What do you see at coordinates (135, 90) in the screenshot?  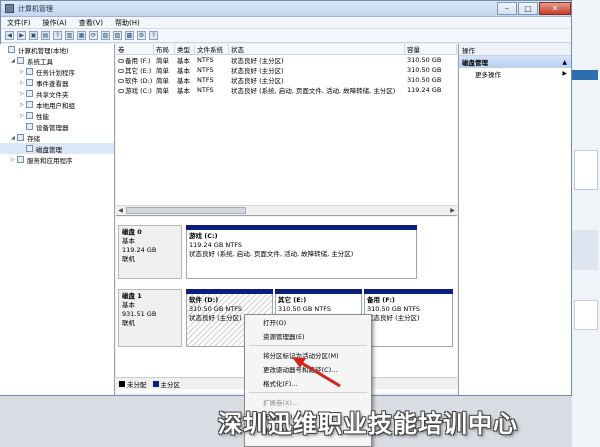 I see `table-cell: 游戏 (C:)` at bounding box center [135, 90].